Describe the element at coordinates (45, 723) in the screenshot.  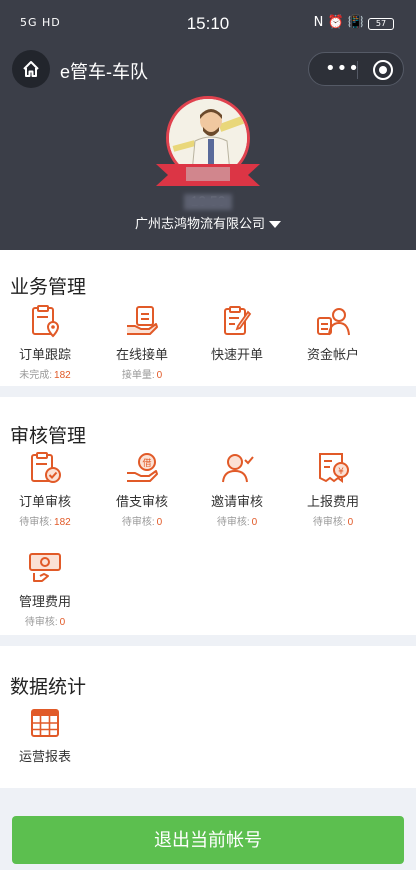
I see `calendar-grid-icon` at that location.